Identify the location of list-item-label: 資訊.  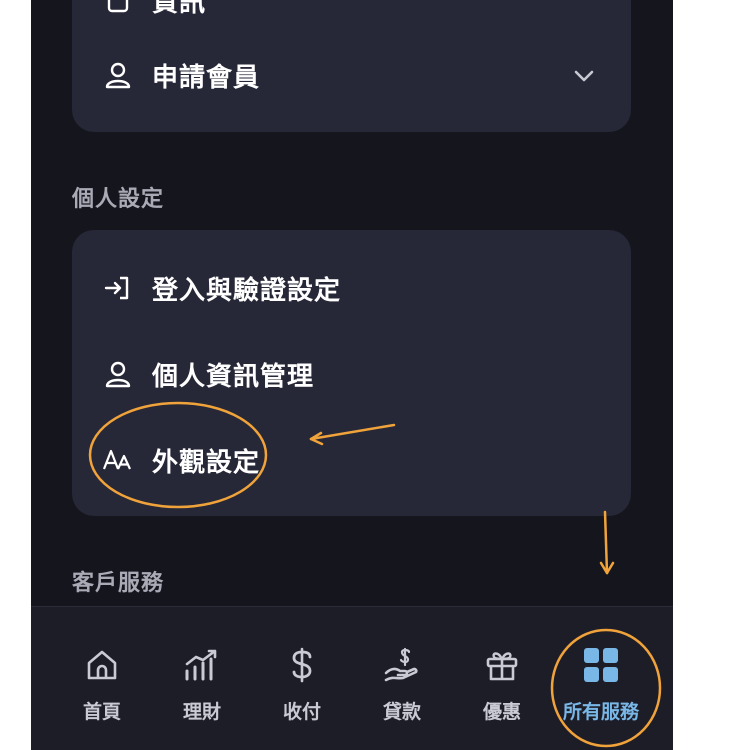
(179, 9).